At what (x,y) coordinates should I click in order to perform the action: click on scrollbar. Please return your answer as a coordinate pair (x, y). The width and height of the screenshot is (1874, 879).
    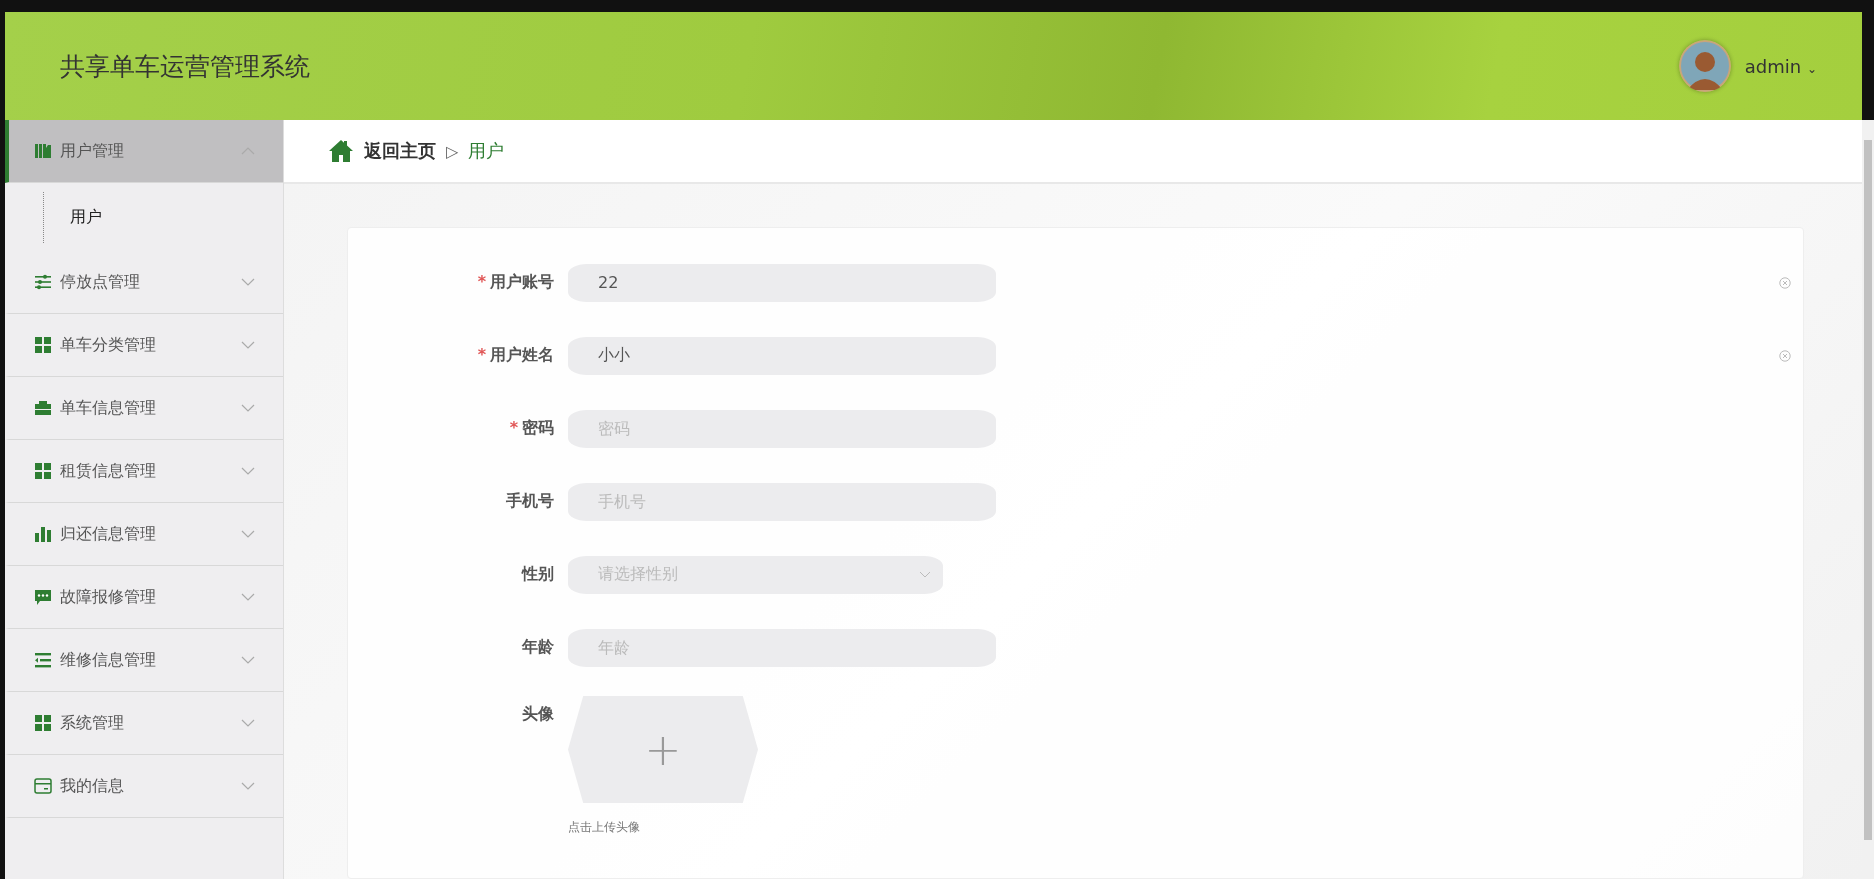
    Looking at the image, I should click on (1868, 499).